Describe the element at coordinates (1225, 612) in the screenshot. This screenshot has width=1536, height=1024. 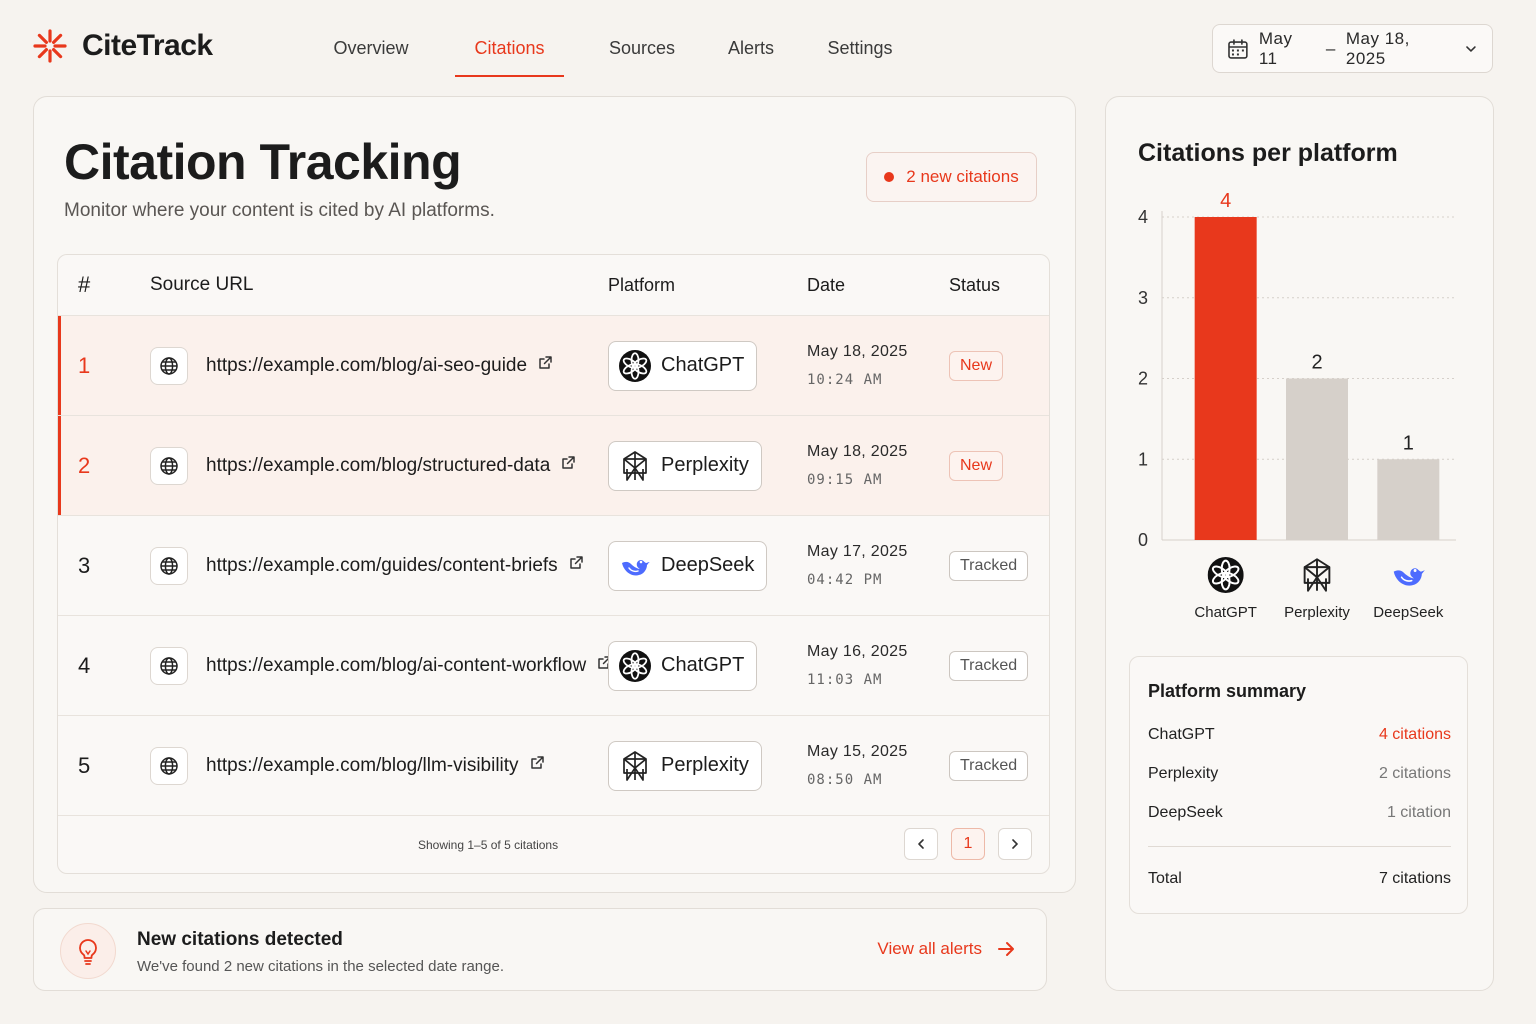
I see `x-tick-label: ChatGPT` at that location.